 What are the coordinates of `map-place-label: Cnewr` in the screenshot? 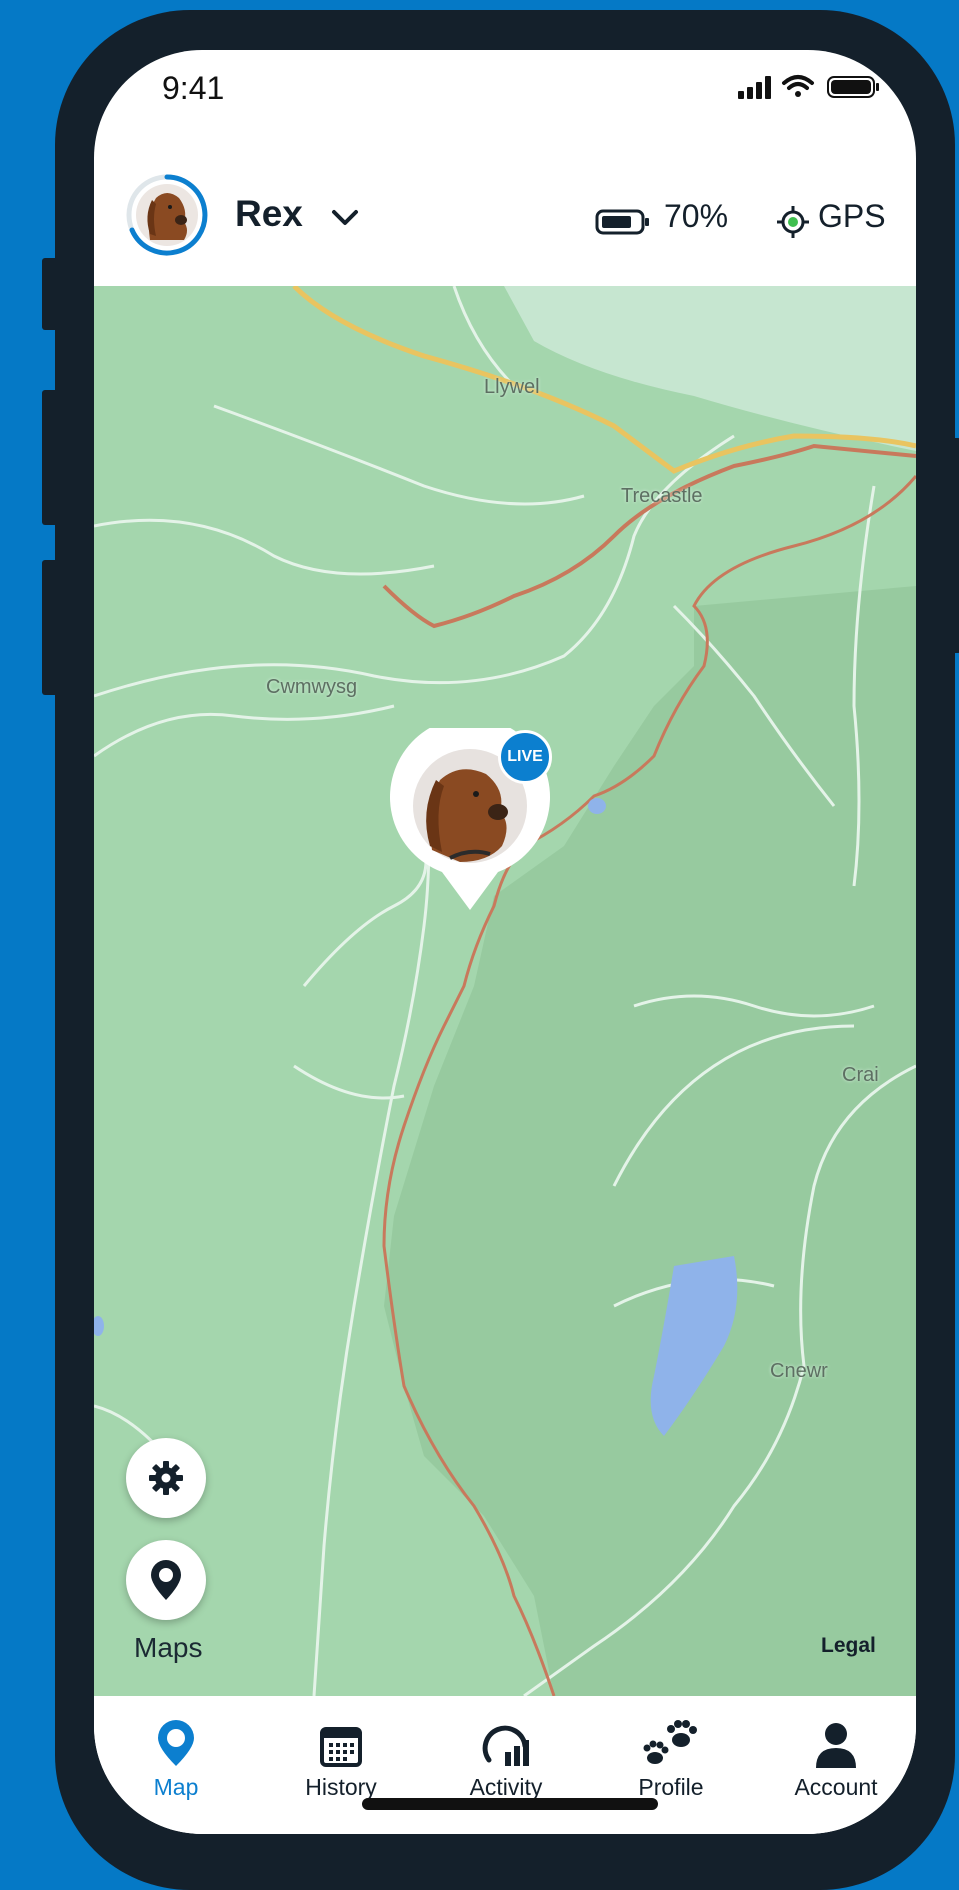 It's located at (799, 1371).